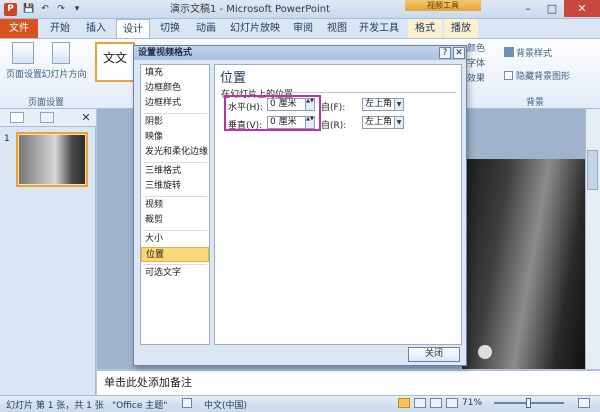 The height and width of the screenshot is (412, 600). Describe the element at coordinates (64, 73) in the screenshot. I see `slide-orientation-button-label: 幻灯片方向` at that location.